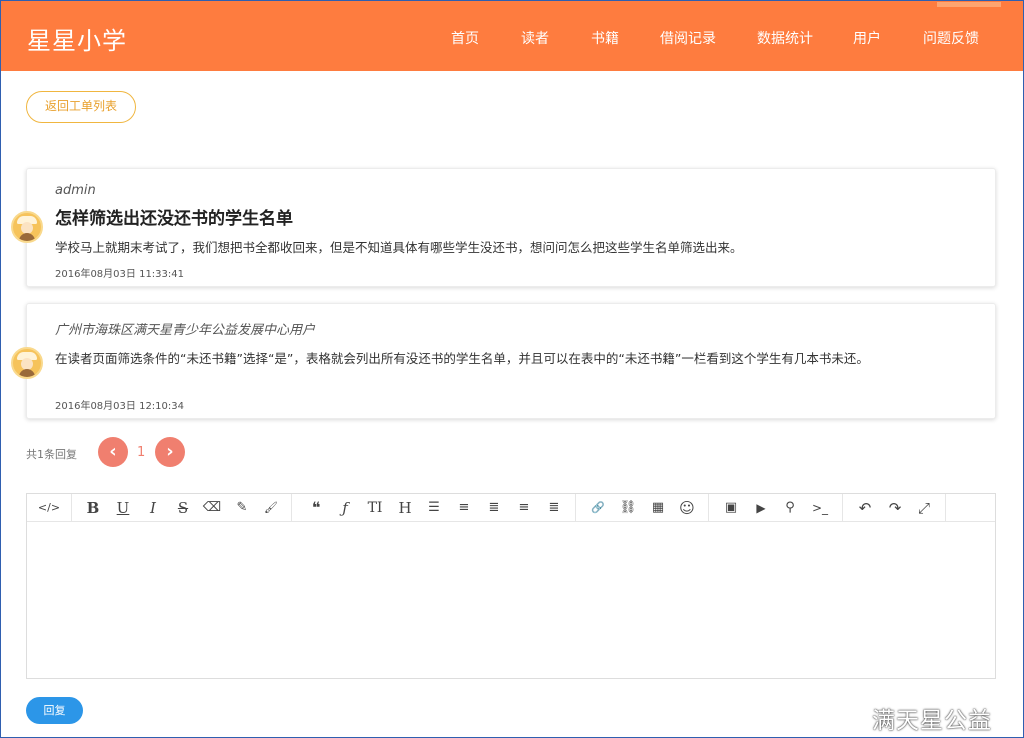 The height and width of the screenshot is (738, 1024). I want to click on current-page: 1, so click(141, 452).